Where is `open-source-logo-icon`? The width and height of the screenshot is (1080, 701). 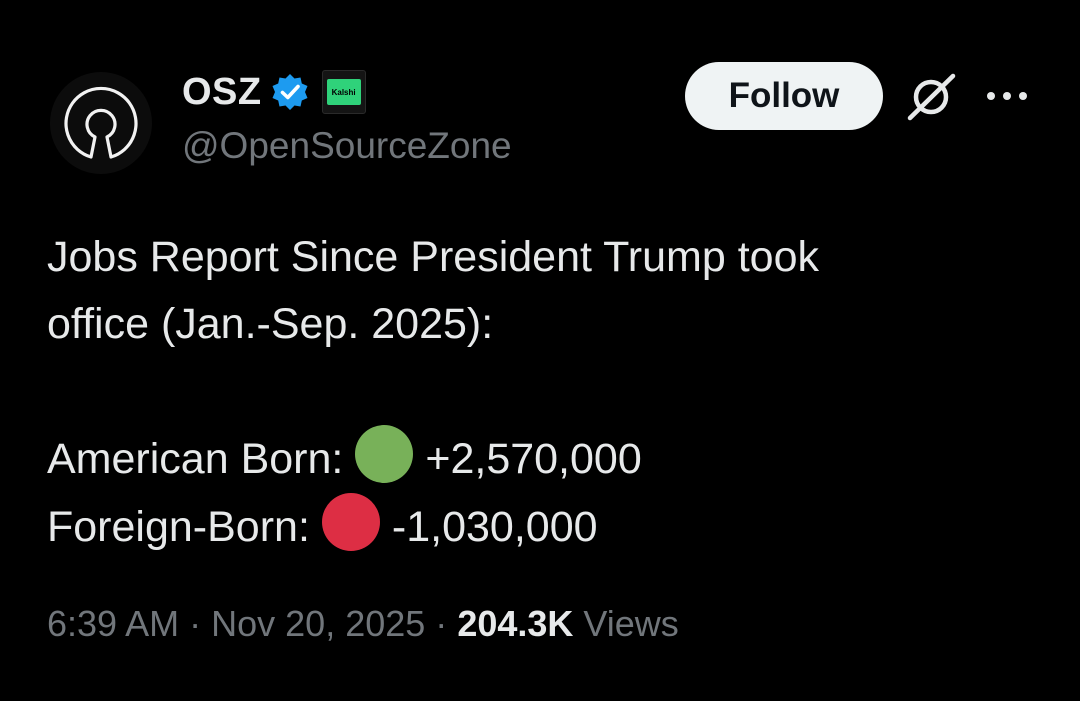 open-source-logo-icon is located at coordinates (101, 122).